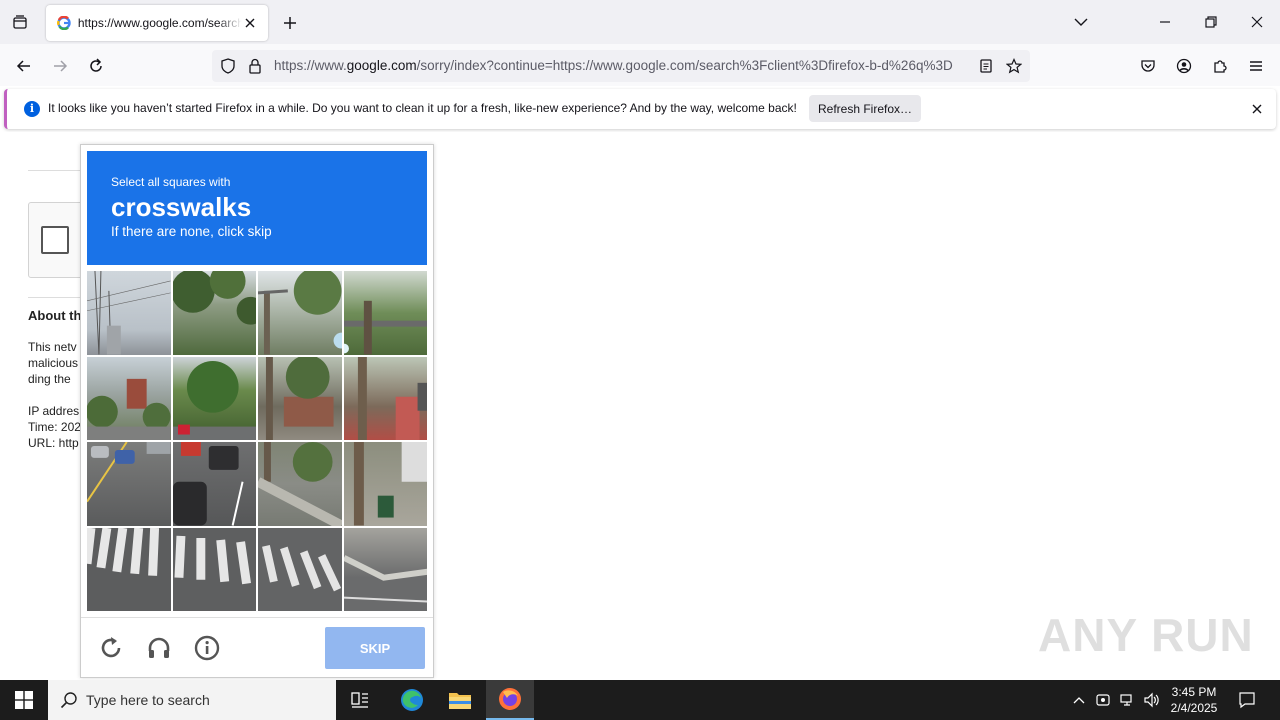  Describe the element at coordinates (510, 700) in the screenshot. I see `firefox-icon` at that location.